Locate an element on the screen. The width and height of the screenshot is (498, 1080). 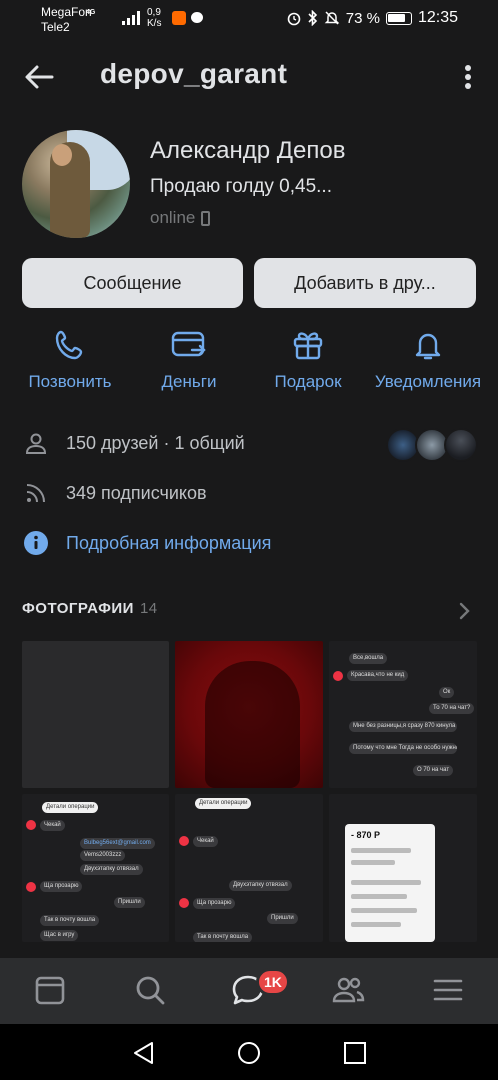
notifications-action: Уведомления is located at coordinates (428, 360).